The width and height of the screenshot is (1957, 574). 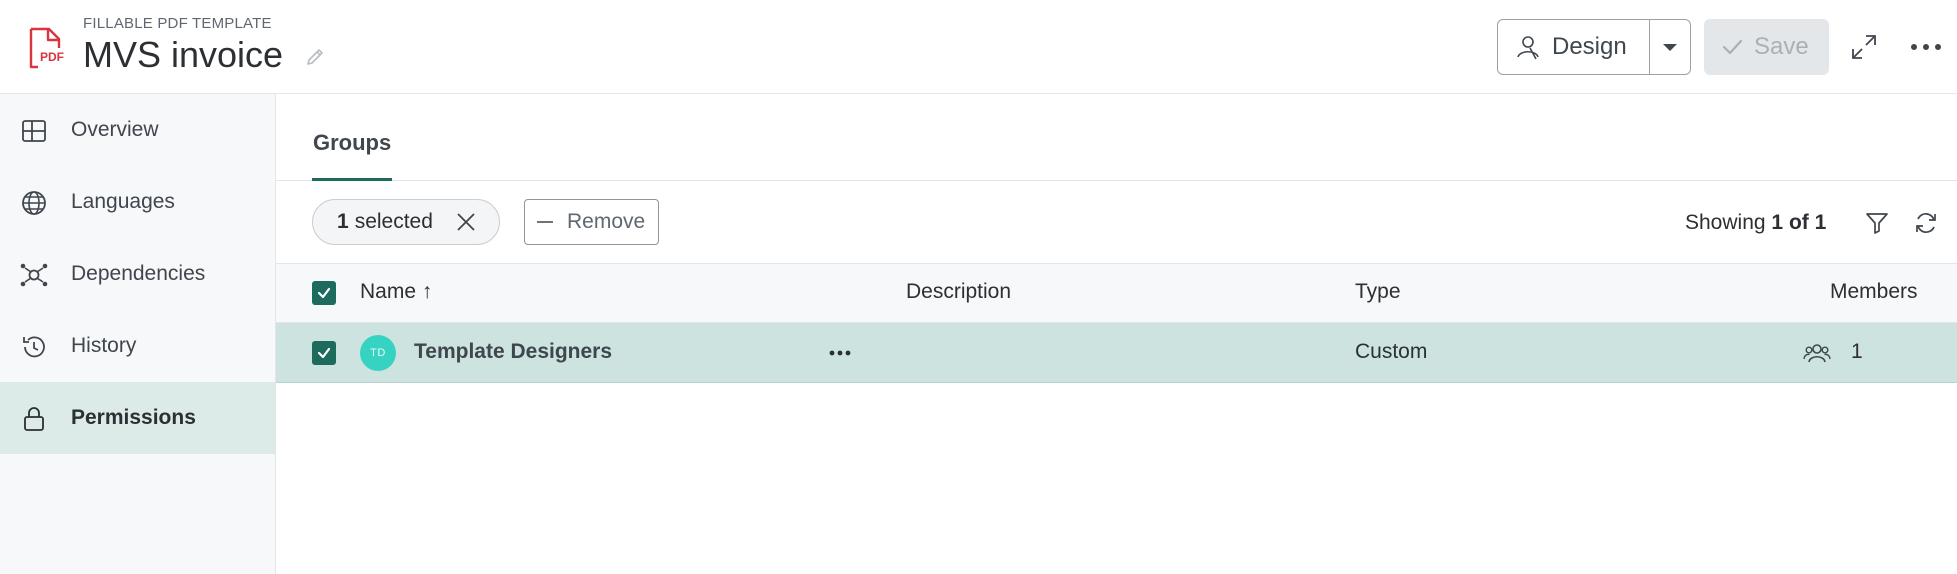 I want to click on network-icon, so click(x=34, y=275).